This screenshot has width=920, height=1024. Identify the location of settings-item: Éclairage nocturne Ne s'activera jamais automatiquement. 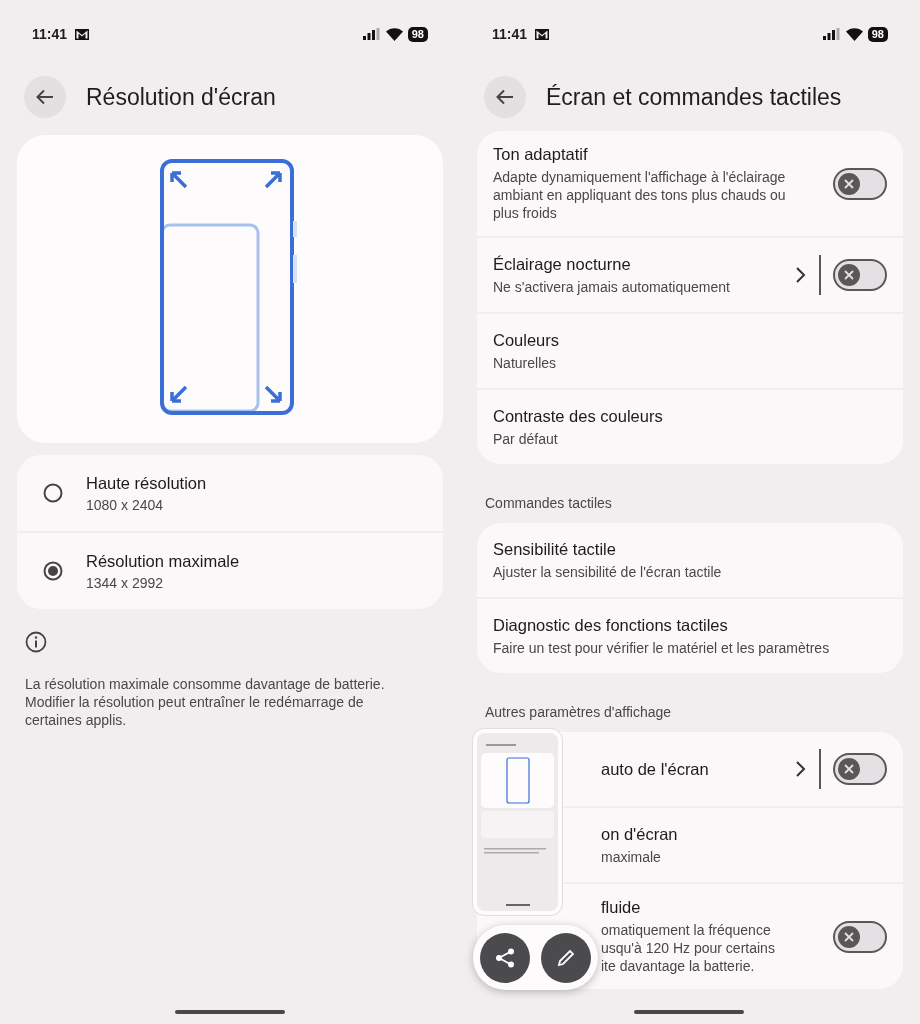
(690, 275).